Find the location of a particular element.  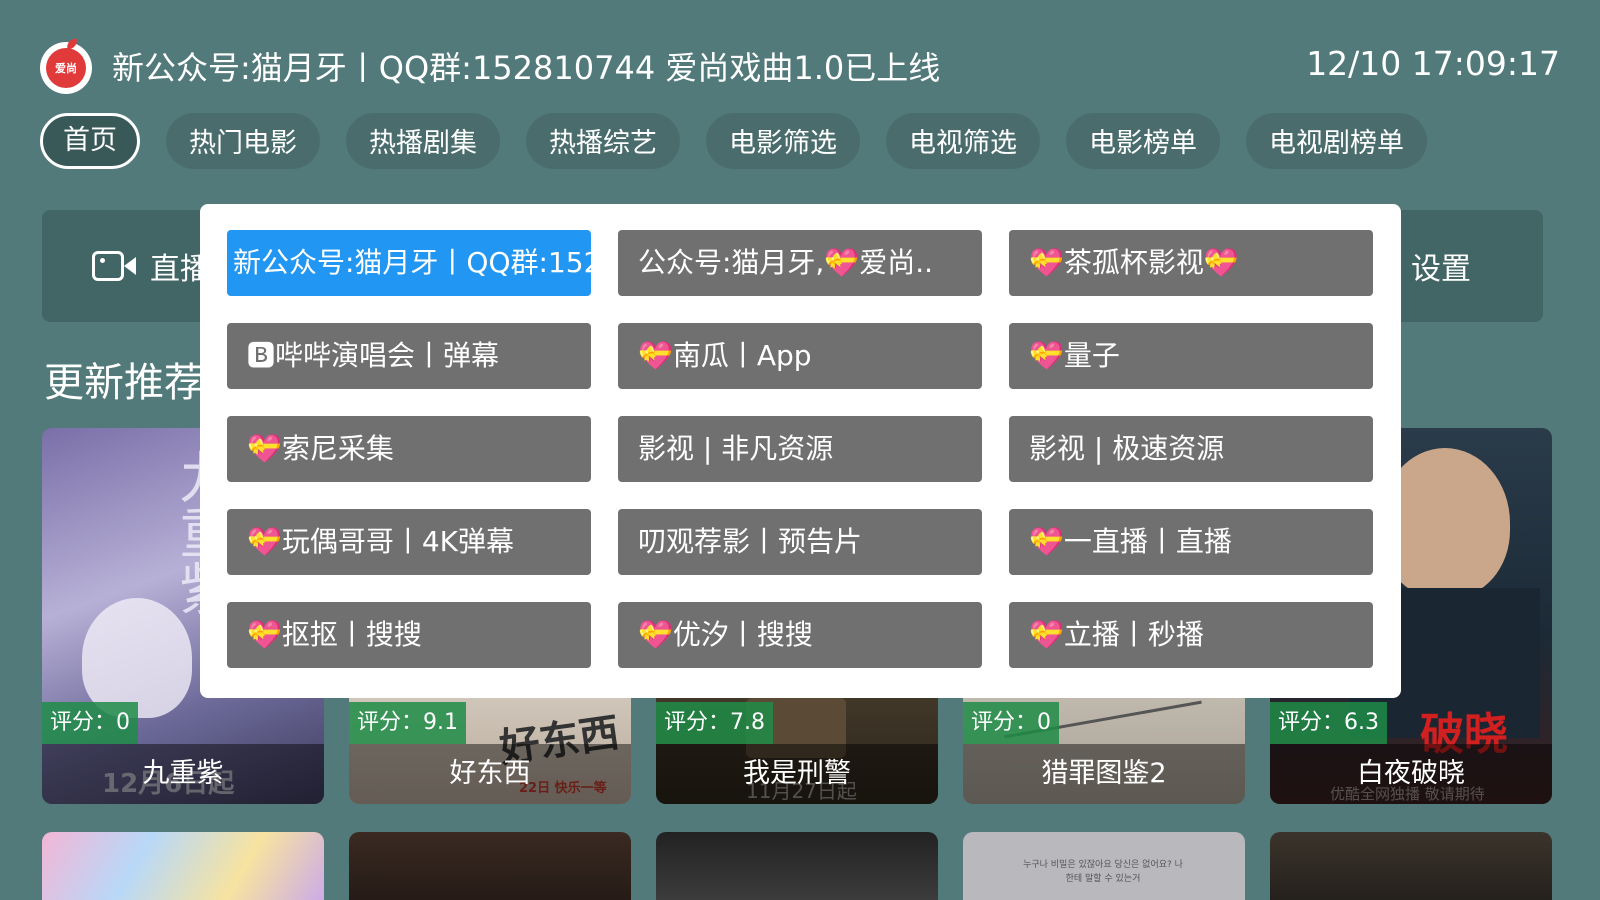

app-title: 新公众号:猫月牙丨QQ群:152810744 爱尚戏曲1.0已上线 is located at coordinates (526, 68).